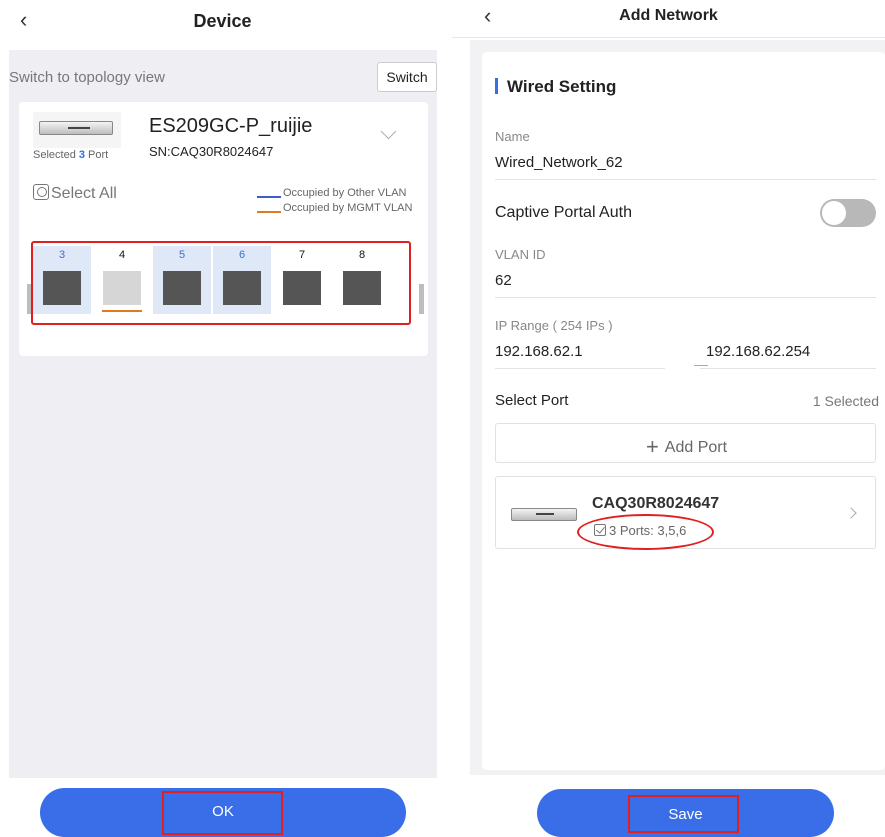 Image resolution: width=885 pixels, height=837 pixels. I want to click on captive-portal-toggle, so click(848, 213).